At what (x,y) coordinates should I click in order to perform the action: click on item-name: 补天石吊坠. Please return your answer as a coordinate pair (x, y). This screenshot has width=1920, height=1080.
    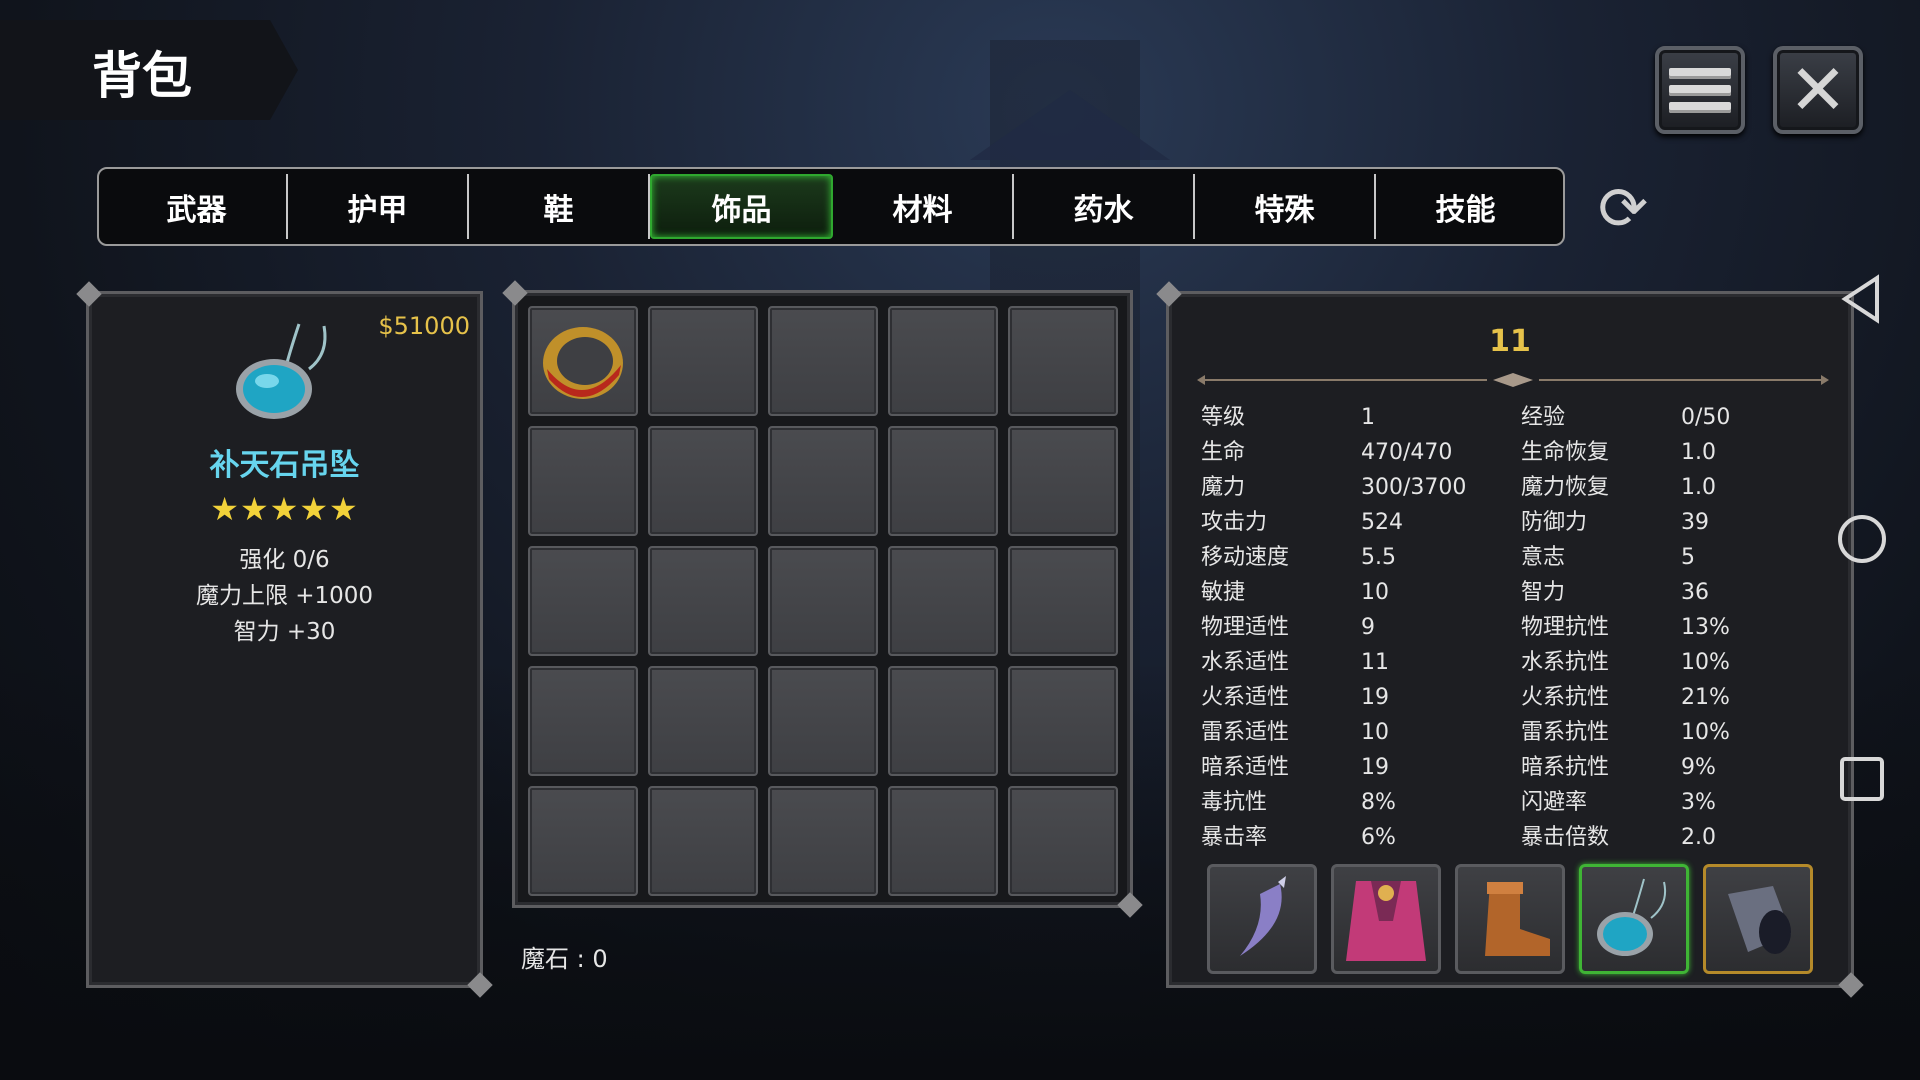
    Looking at the image, I should click on (284, 465).